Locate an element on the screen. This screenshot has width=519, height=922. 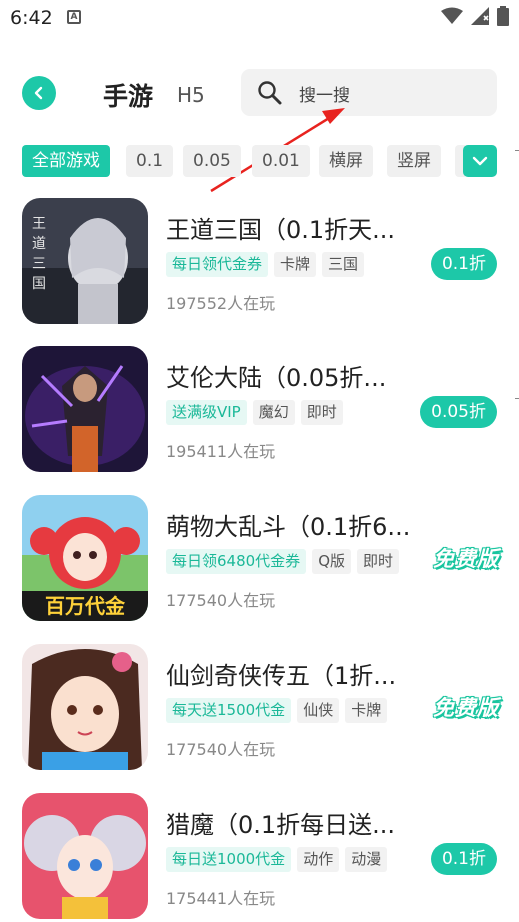
tag-genre: 卡牌 is located at coordinates (295, 264).